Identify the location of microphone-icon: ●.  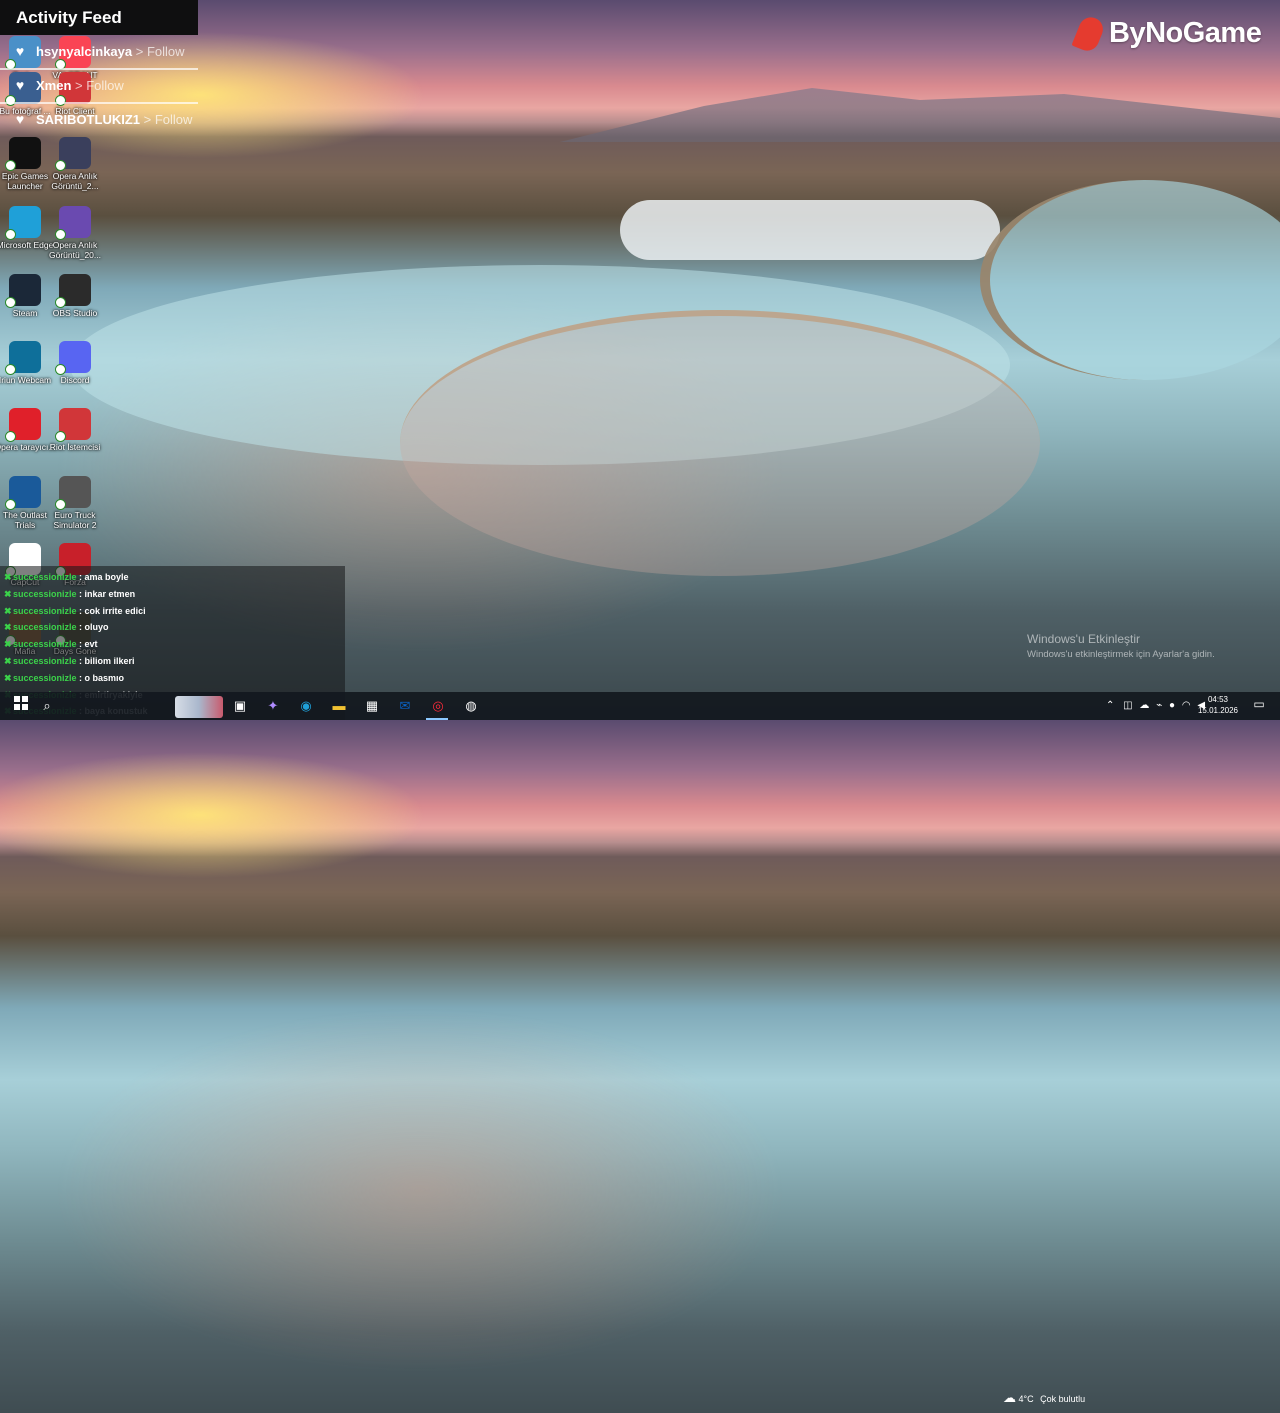
(1172, 705).